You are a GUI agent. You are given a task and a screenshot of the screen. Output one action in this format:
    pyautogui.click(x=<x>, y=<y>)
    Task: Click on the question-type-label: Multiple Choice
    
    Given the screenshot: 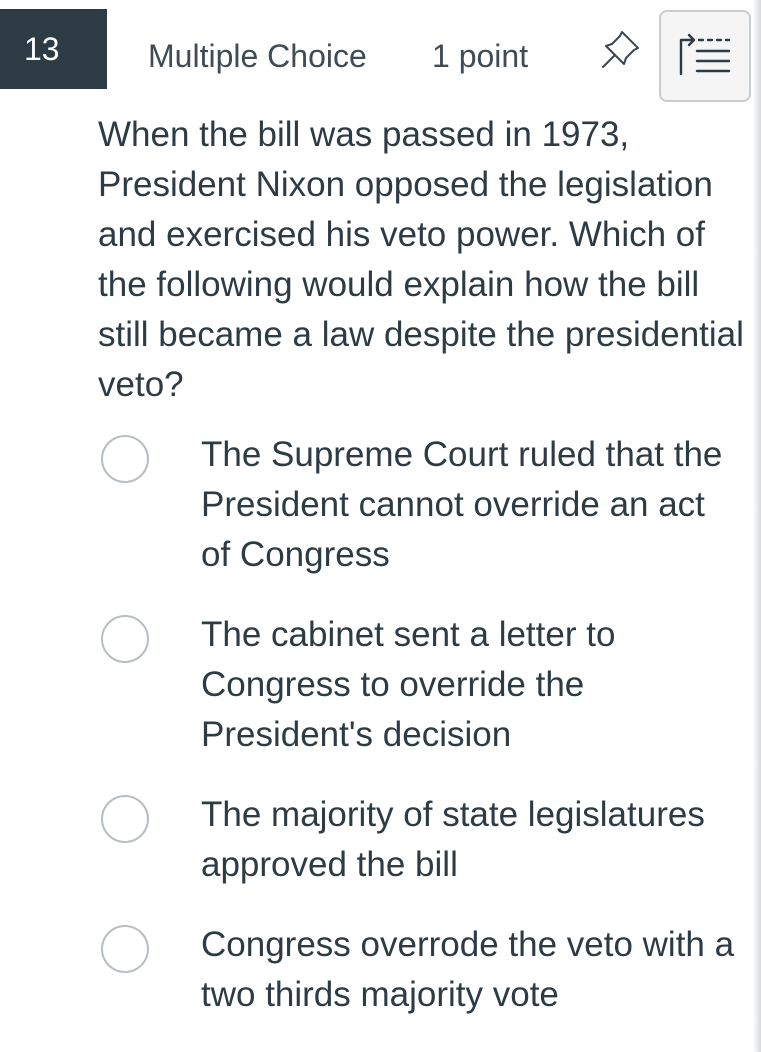 What is the action you would take?
    pyautogui.click(x=257, y=56)
    